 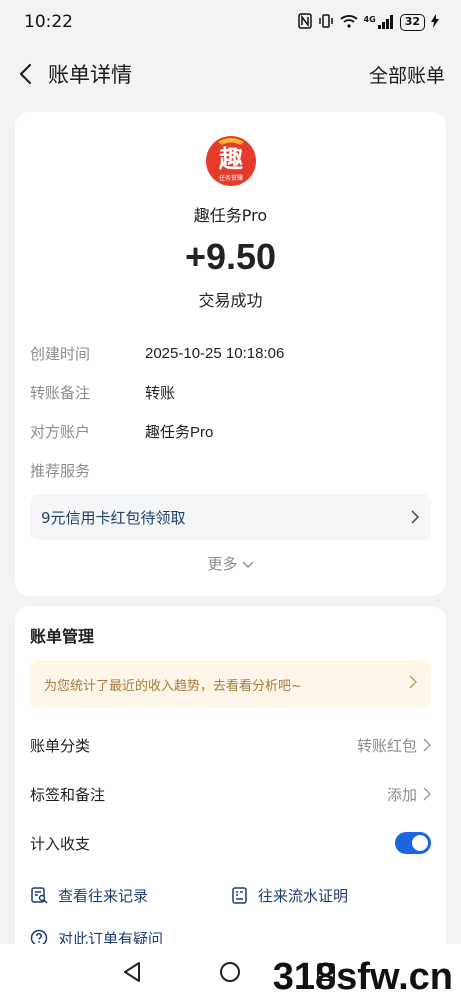 I want to click on row-label: 标签和备注, so click(x=68, y=794).